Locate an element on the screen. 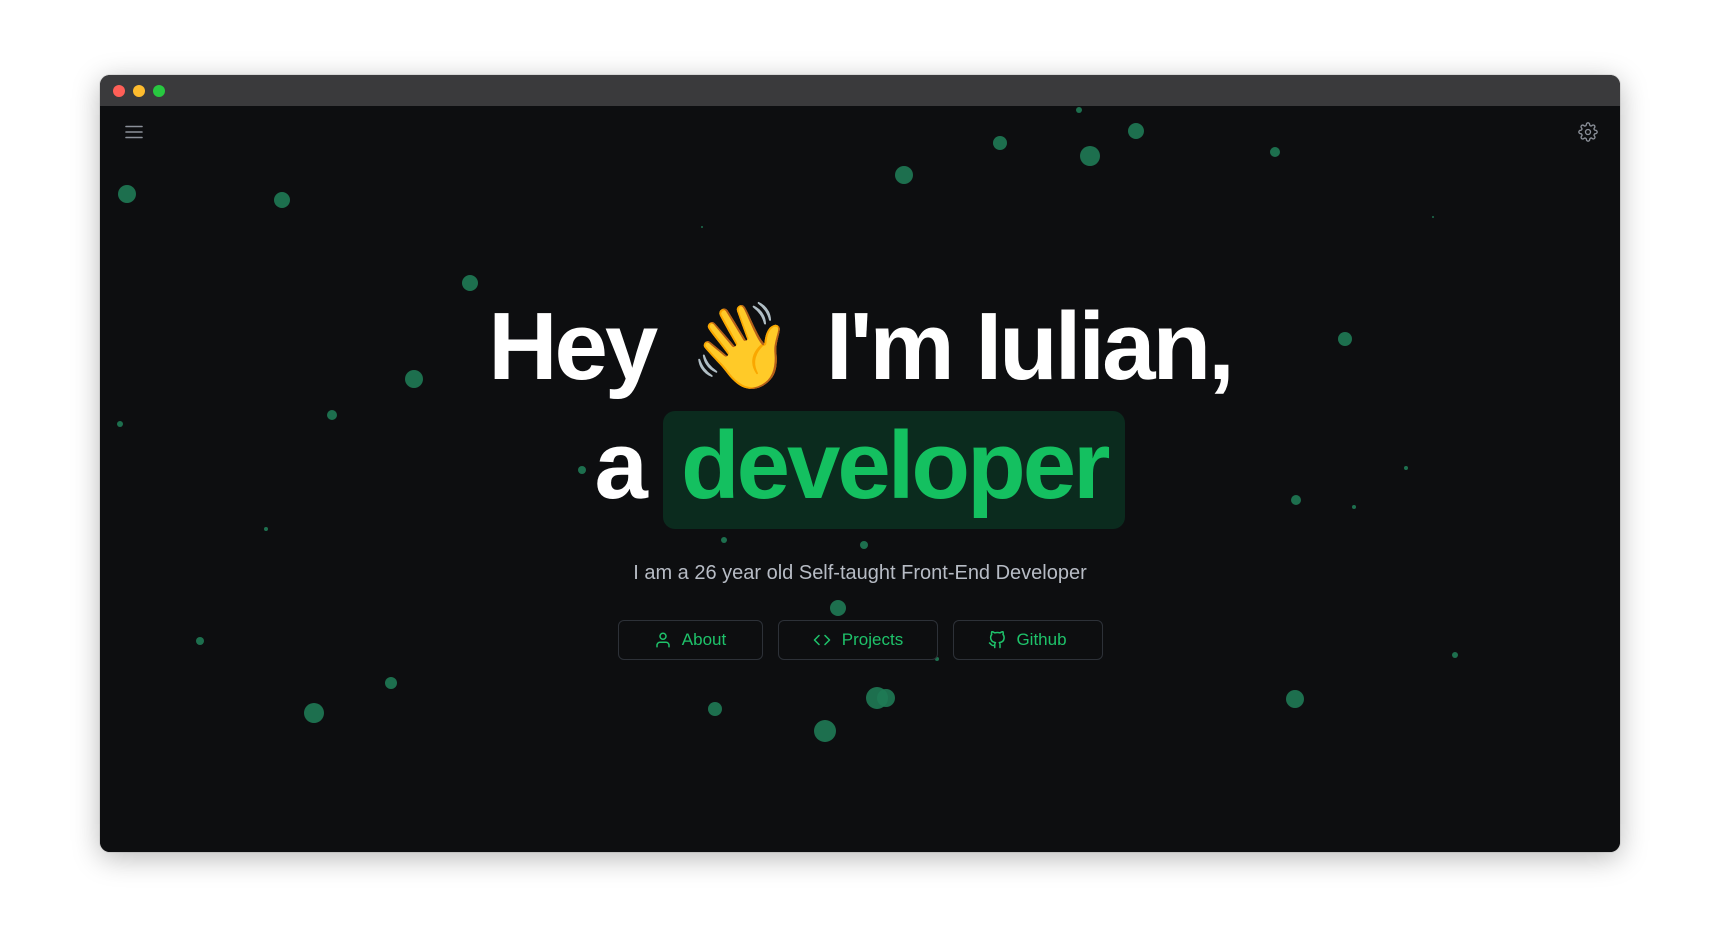 Image resolution: width=1720 pixels, height=927 pixels. waving-hand-icon: 👋 is located at coordinates (741, 346).